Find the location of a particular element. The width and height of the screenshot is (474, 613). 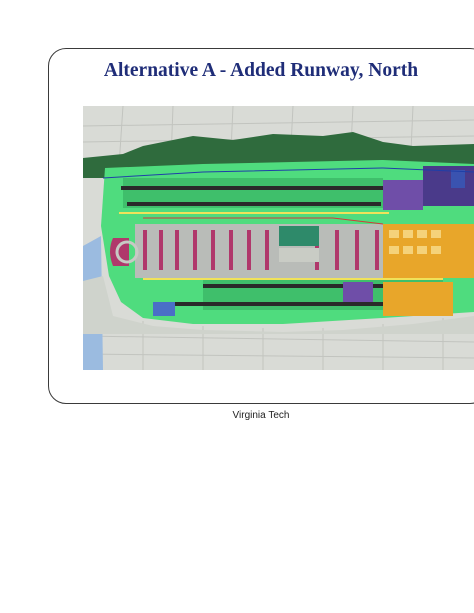

slide-title: Alternative A - Added Runway, North is located at coordinates (261, 70).